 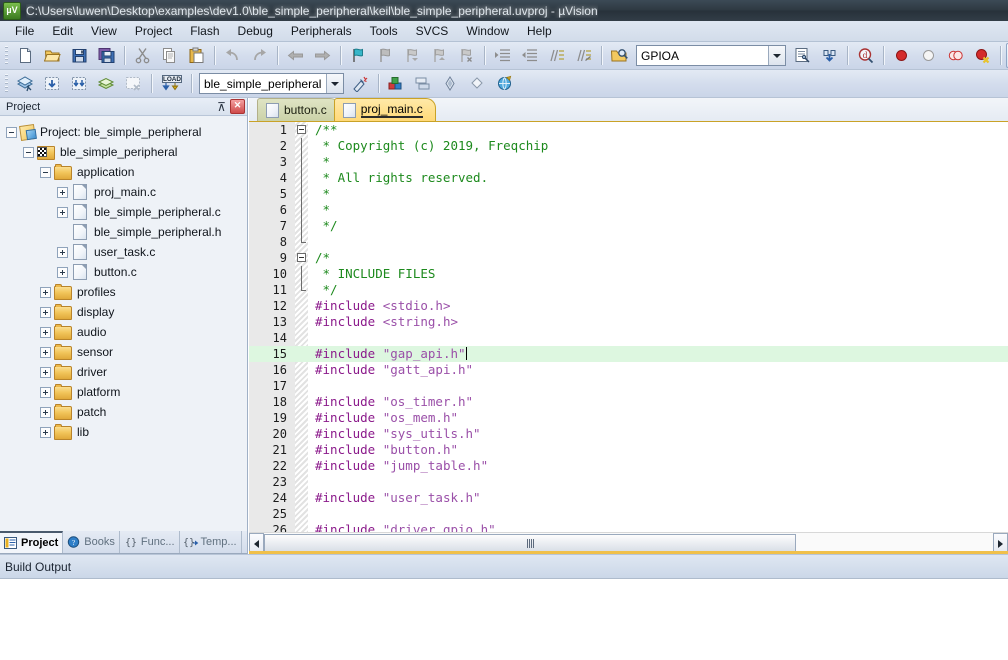 What do you see at coordinates (439, 55) in the screenshot?
I see `next-bookmark-icon` at bounding box center [439, 55].